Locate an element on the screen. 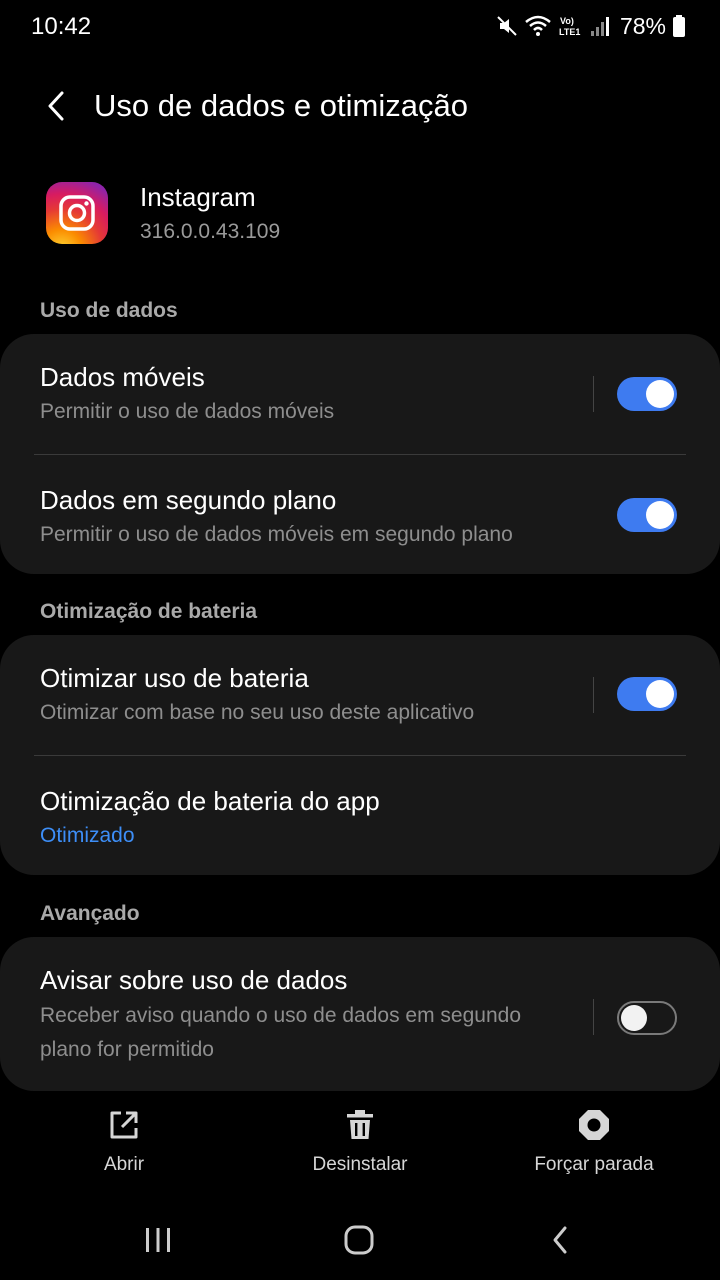 The image size is (720, 1280). page-title: Uso de dados e otimização is located at coordinates (281, 105).